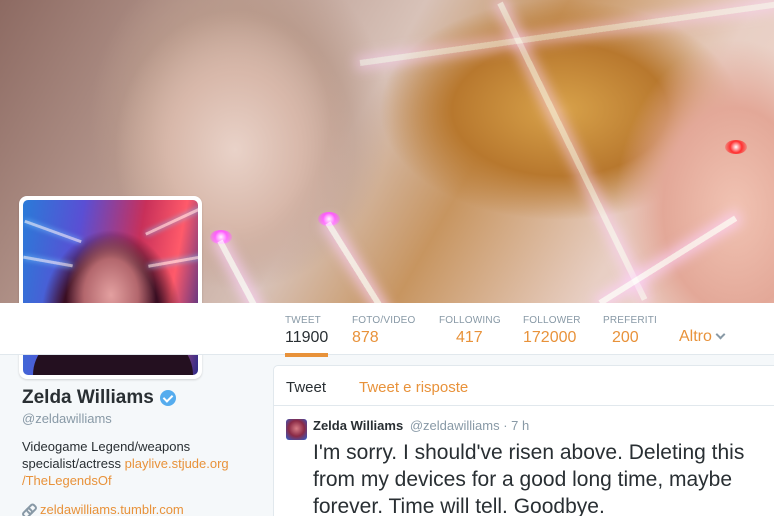 This screenshot has width=774, height=516. What do you see at coordinates (543, 425) in the screenshot?
I see `tweet-header: Zelda Williams @zeldawilliams · 7 h` at bounding box center [543, 425].